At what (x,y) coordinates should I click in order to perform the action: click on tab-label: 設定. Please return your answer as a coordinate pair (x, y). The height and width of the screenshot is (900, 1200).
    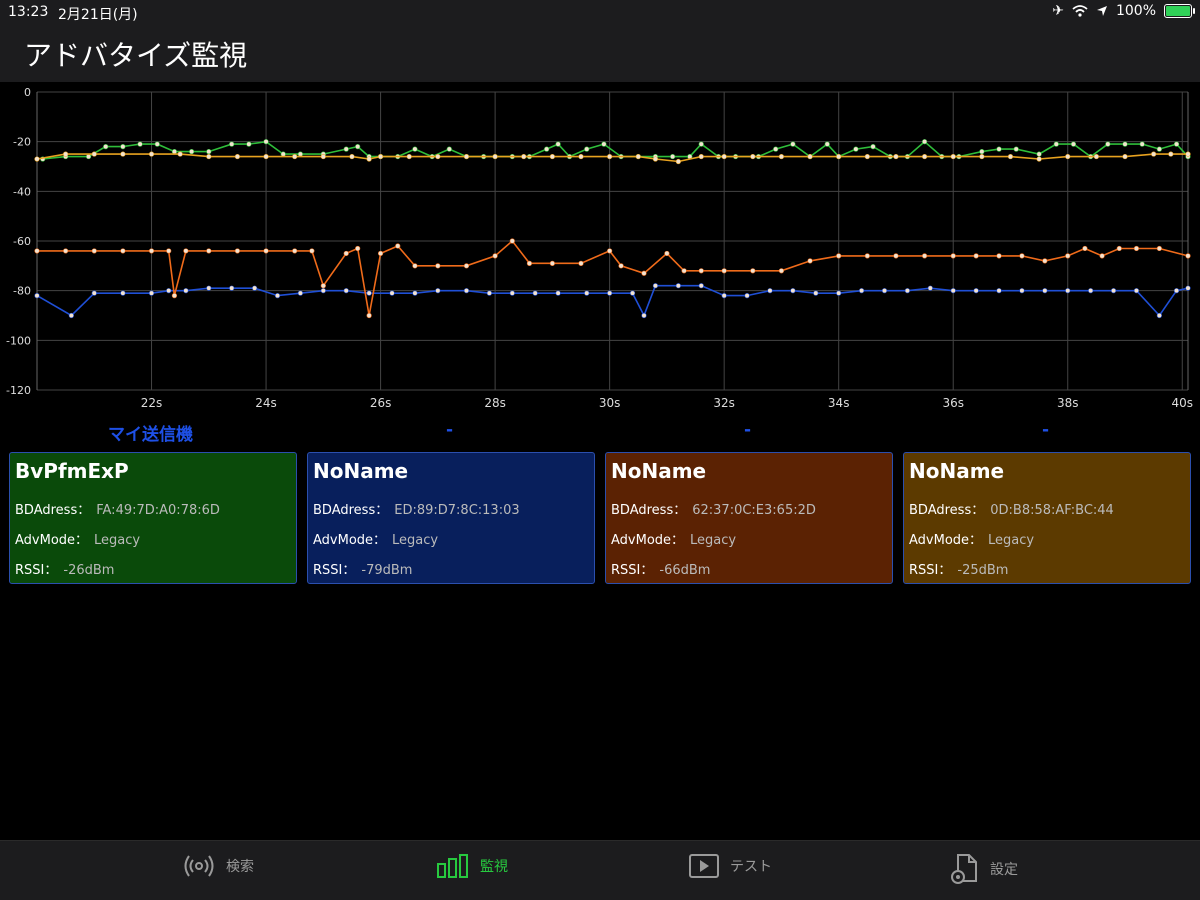
    Looking at the image, I should click on (1004, 870).